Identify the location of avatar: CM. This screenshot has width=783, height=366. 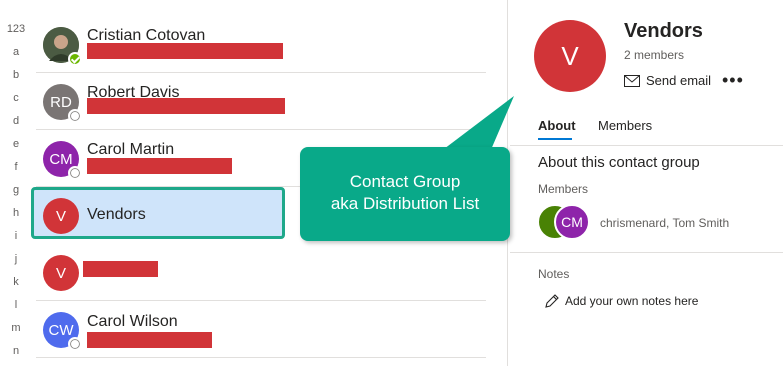
(62, 160).